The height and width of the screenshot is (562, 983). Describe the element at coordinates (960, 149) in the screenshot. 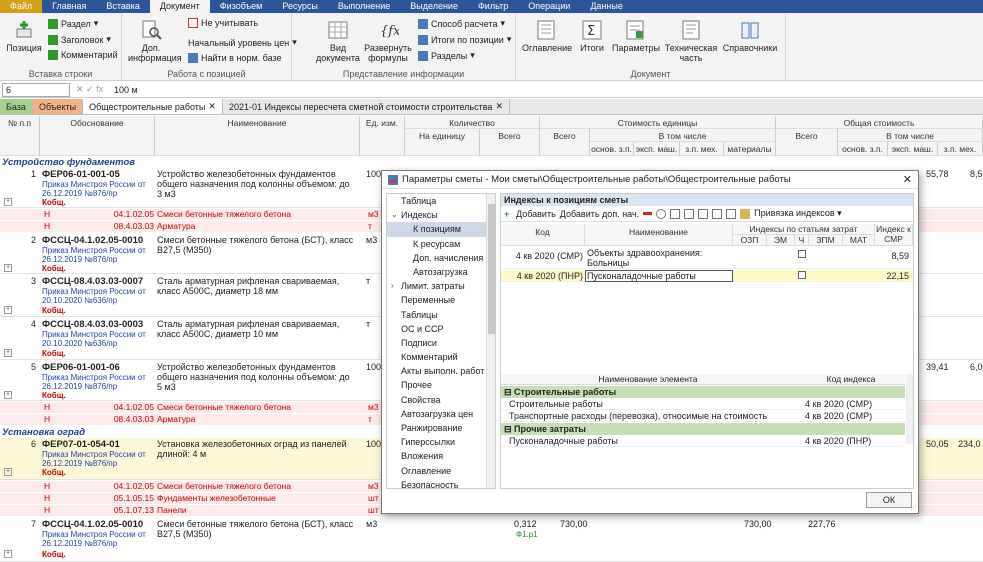

I see `col-zp-meh-2: з.п. мех.` at that location.